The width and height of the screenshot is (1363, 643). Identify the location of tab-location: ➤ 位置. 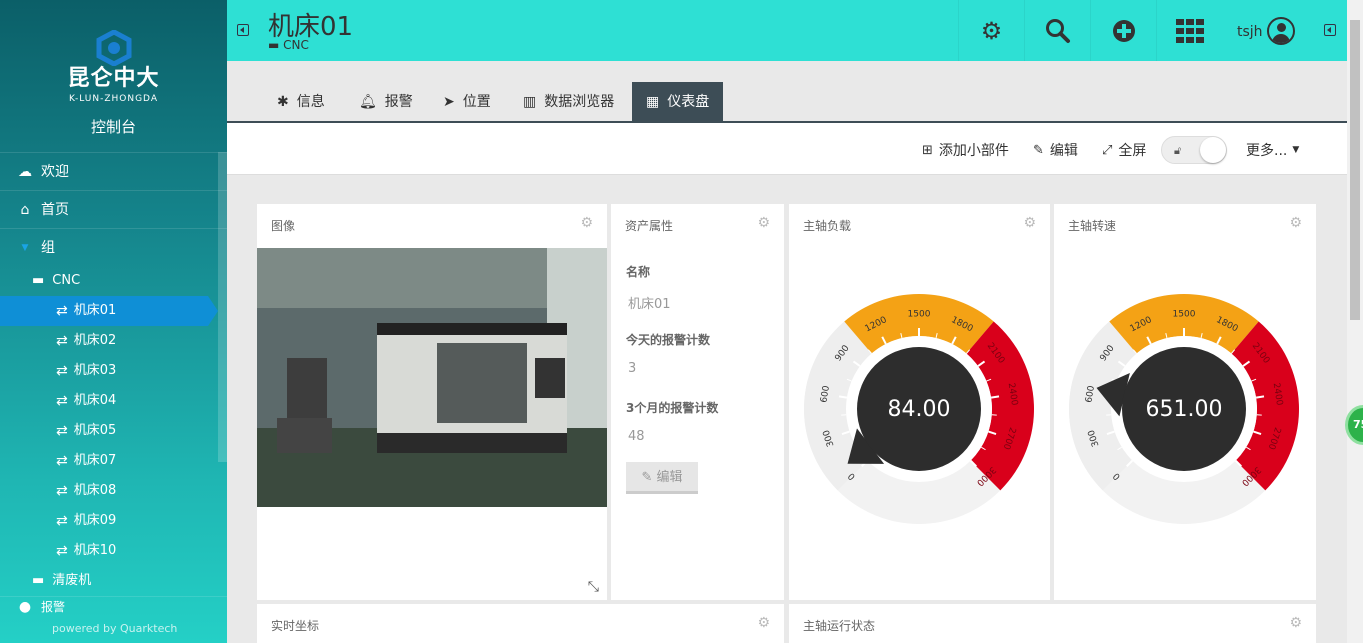
(467, 102).